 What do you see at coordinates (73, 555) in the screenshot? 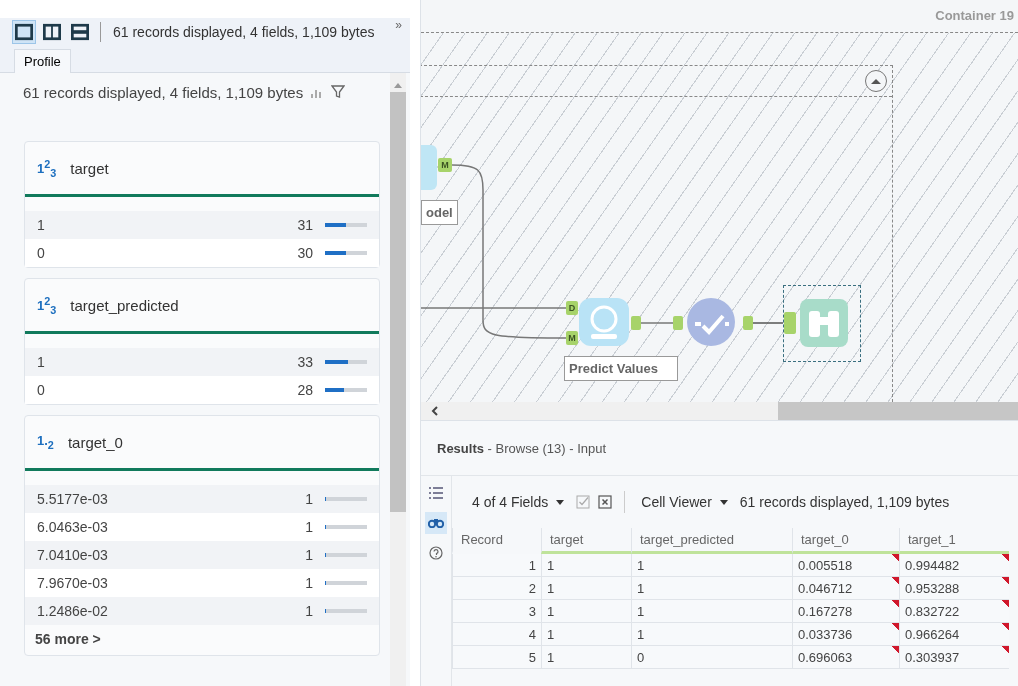
I see `value-label: 7.0410e-03` at bounding box center [73, 555].